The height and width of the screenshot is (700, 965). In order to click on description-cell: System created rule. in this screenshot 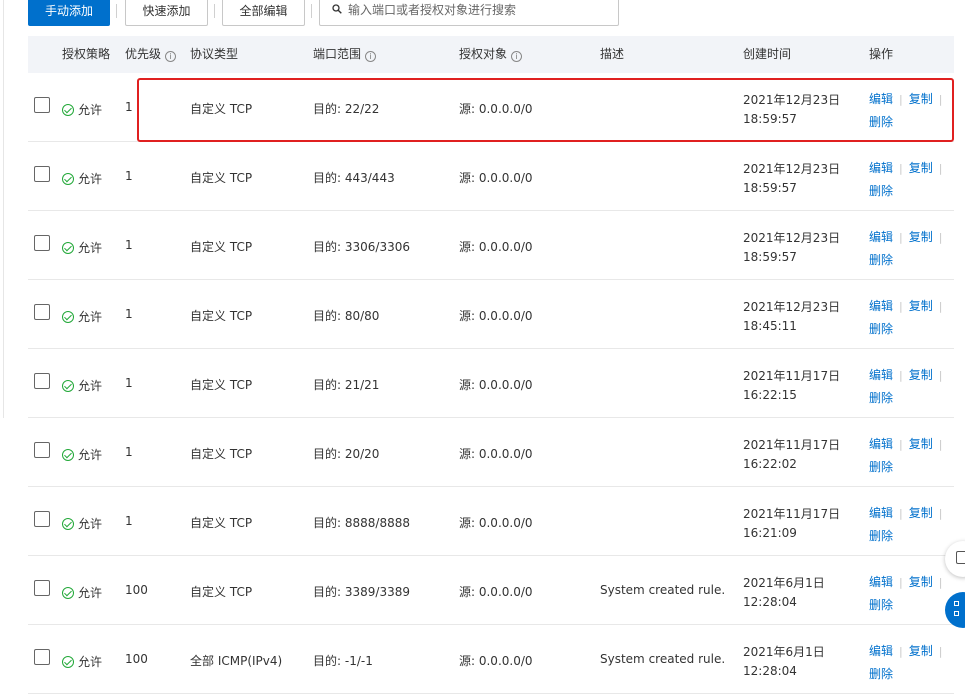, I will do `click(663, 659)`.